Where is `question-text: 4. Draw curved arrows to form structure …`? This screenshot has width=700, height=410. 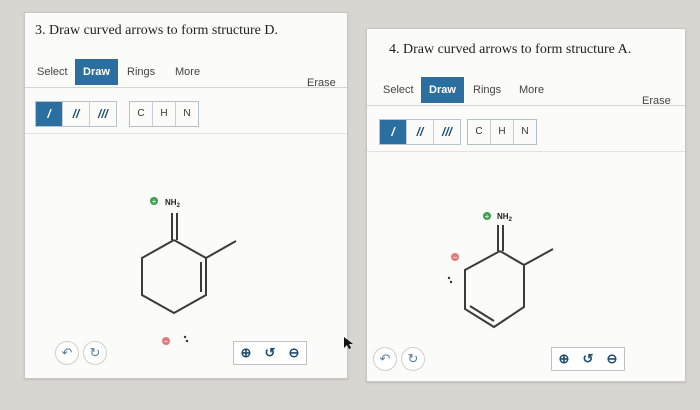
question-text: 4. Draw curved arrows to form structure … is located at coordinates (510, 49).